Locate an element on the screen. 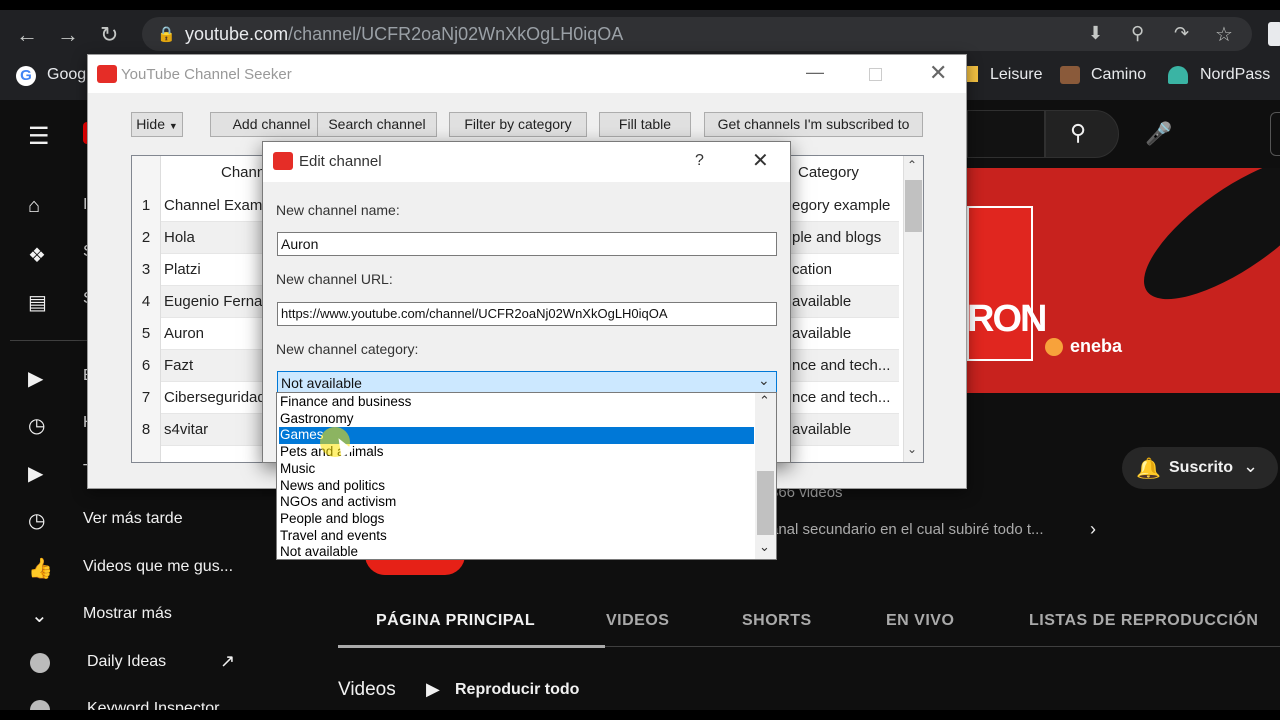  folder-icon is located at coordinates (972, 74).